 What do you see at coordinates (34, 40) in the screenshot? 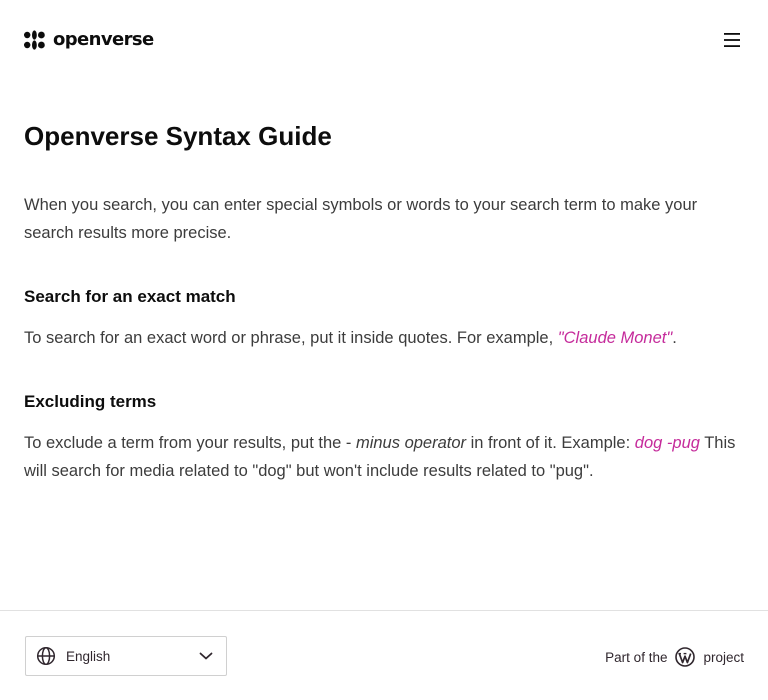
I see `openverse-logo-icon` at bounding box center [34, 40].